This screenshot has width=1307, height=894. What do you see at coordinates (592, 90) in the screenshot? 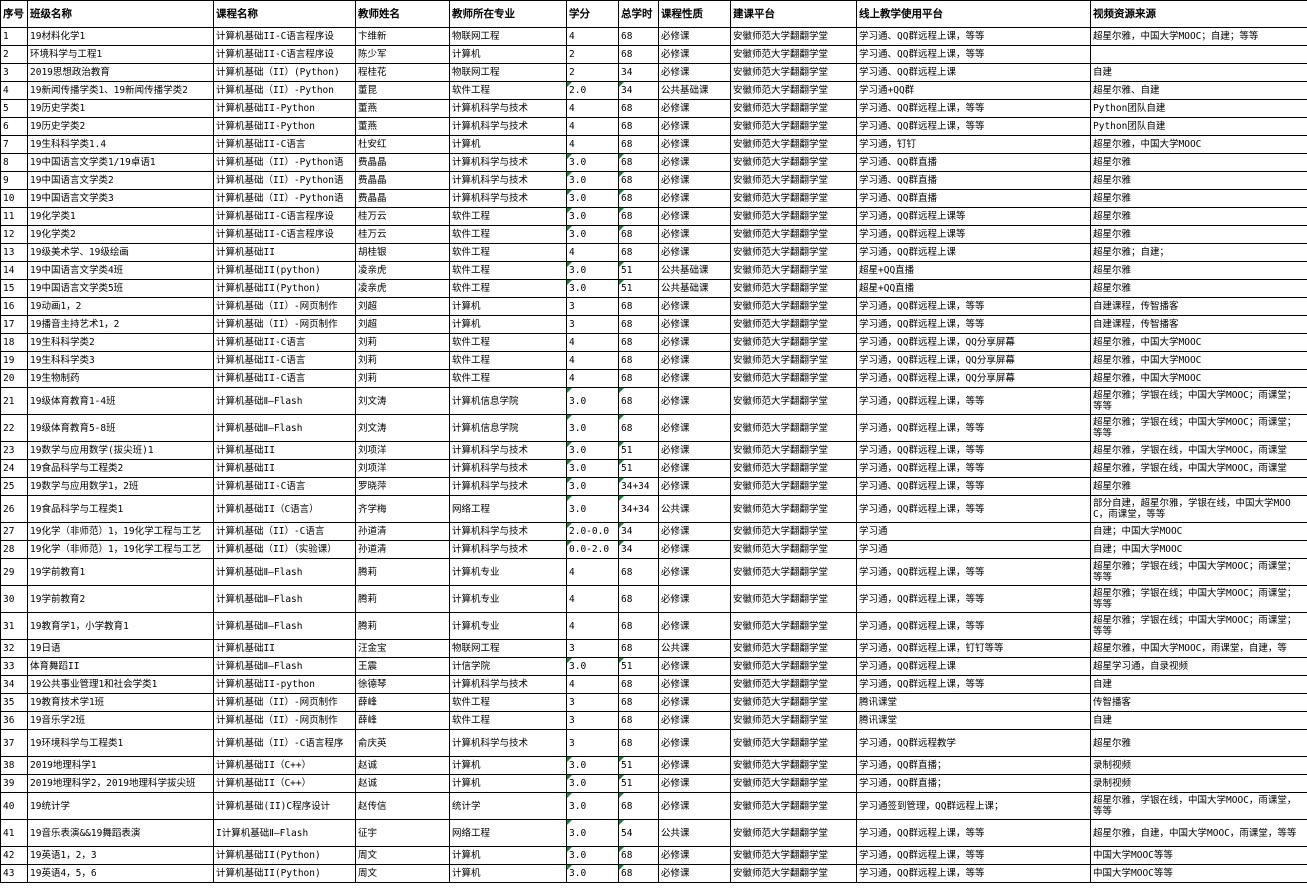
I see `col-credits: 2.0` at bounding box center [592, 90].